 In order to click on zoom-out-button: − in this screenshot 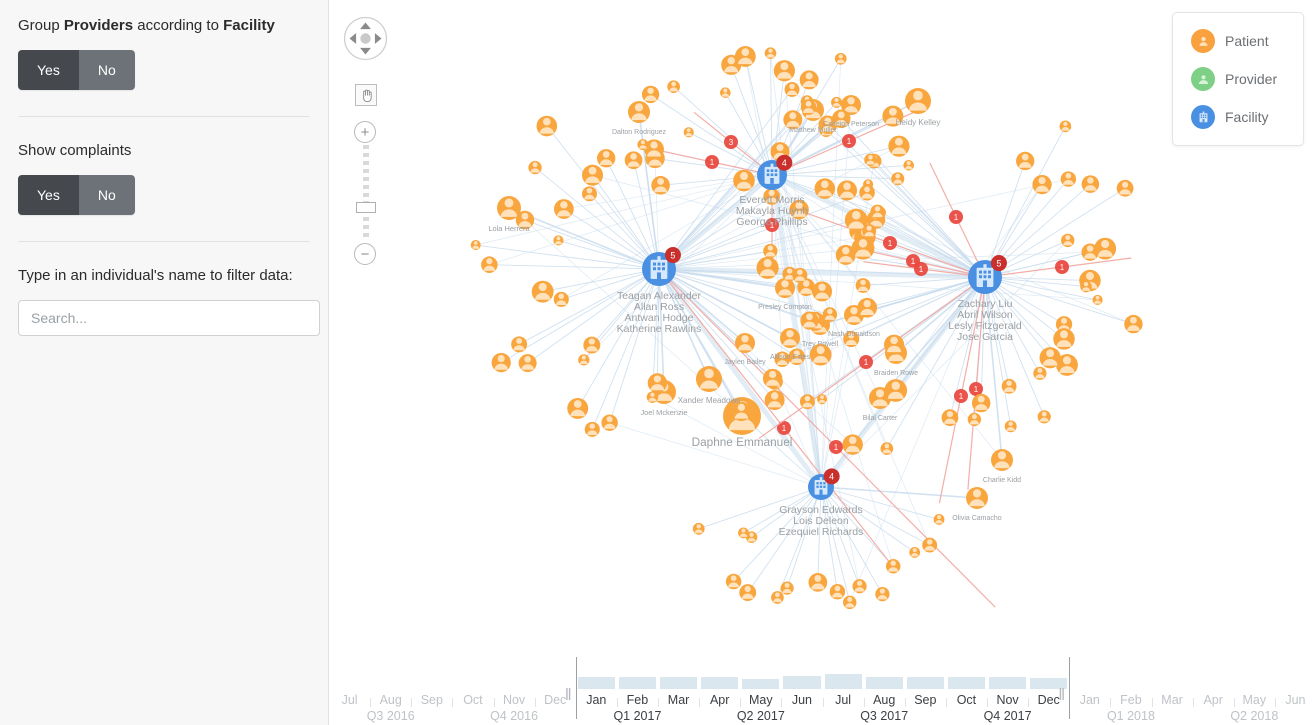, I will do `click(365, 254)`.